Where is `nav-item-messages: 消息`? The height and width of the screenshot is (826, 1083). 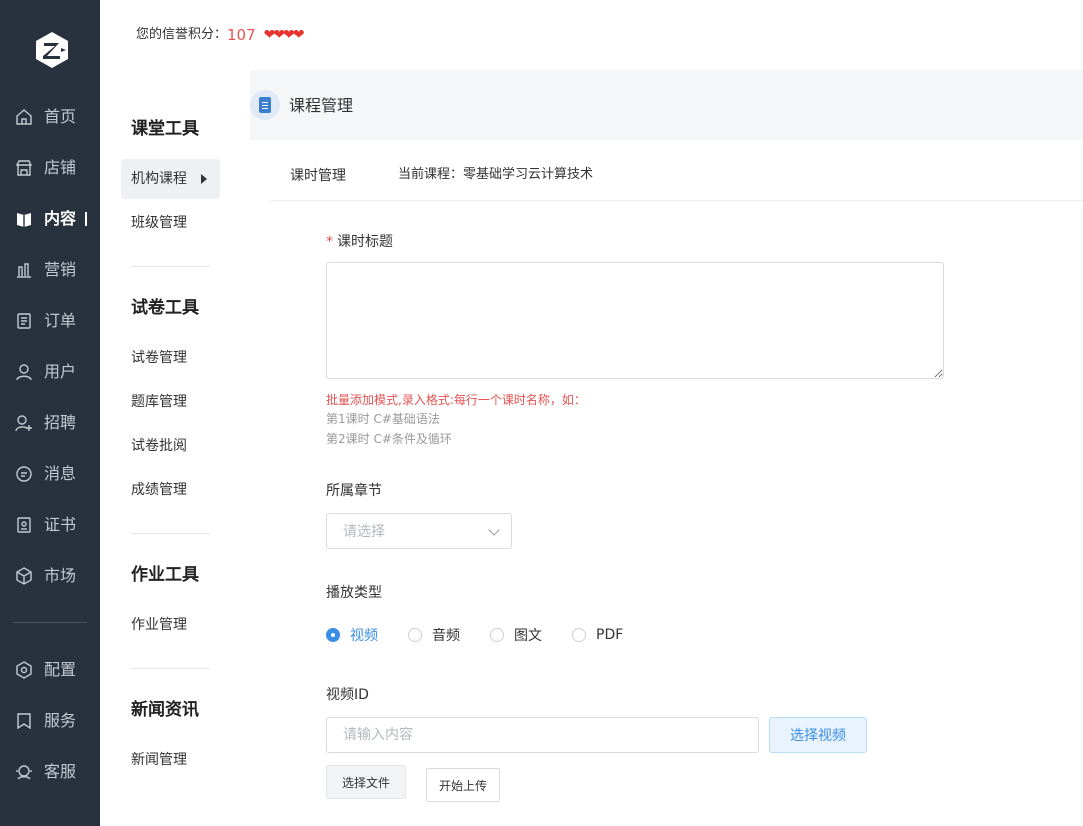 nav-item-messages: 消息 is located at coordinates (50, 474).